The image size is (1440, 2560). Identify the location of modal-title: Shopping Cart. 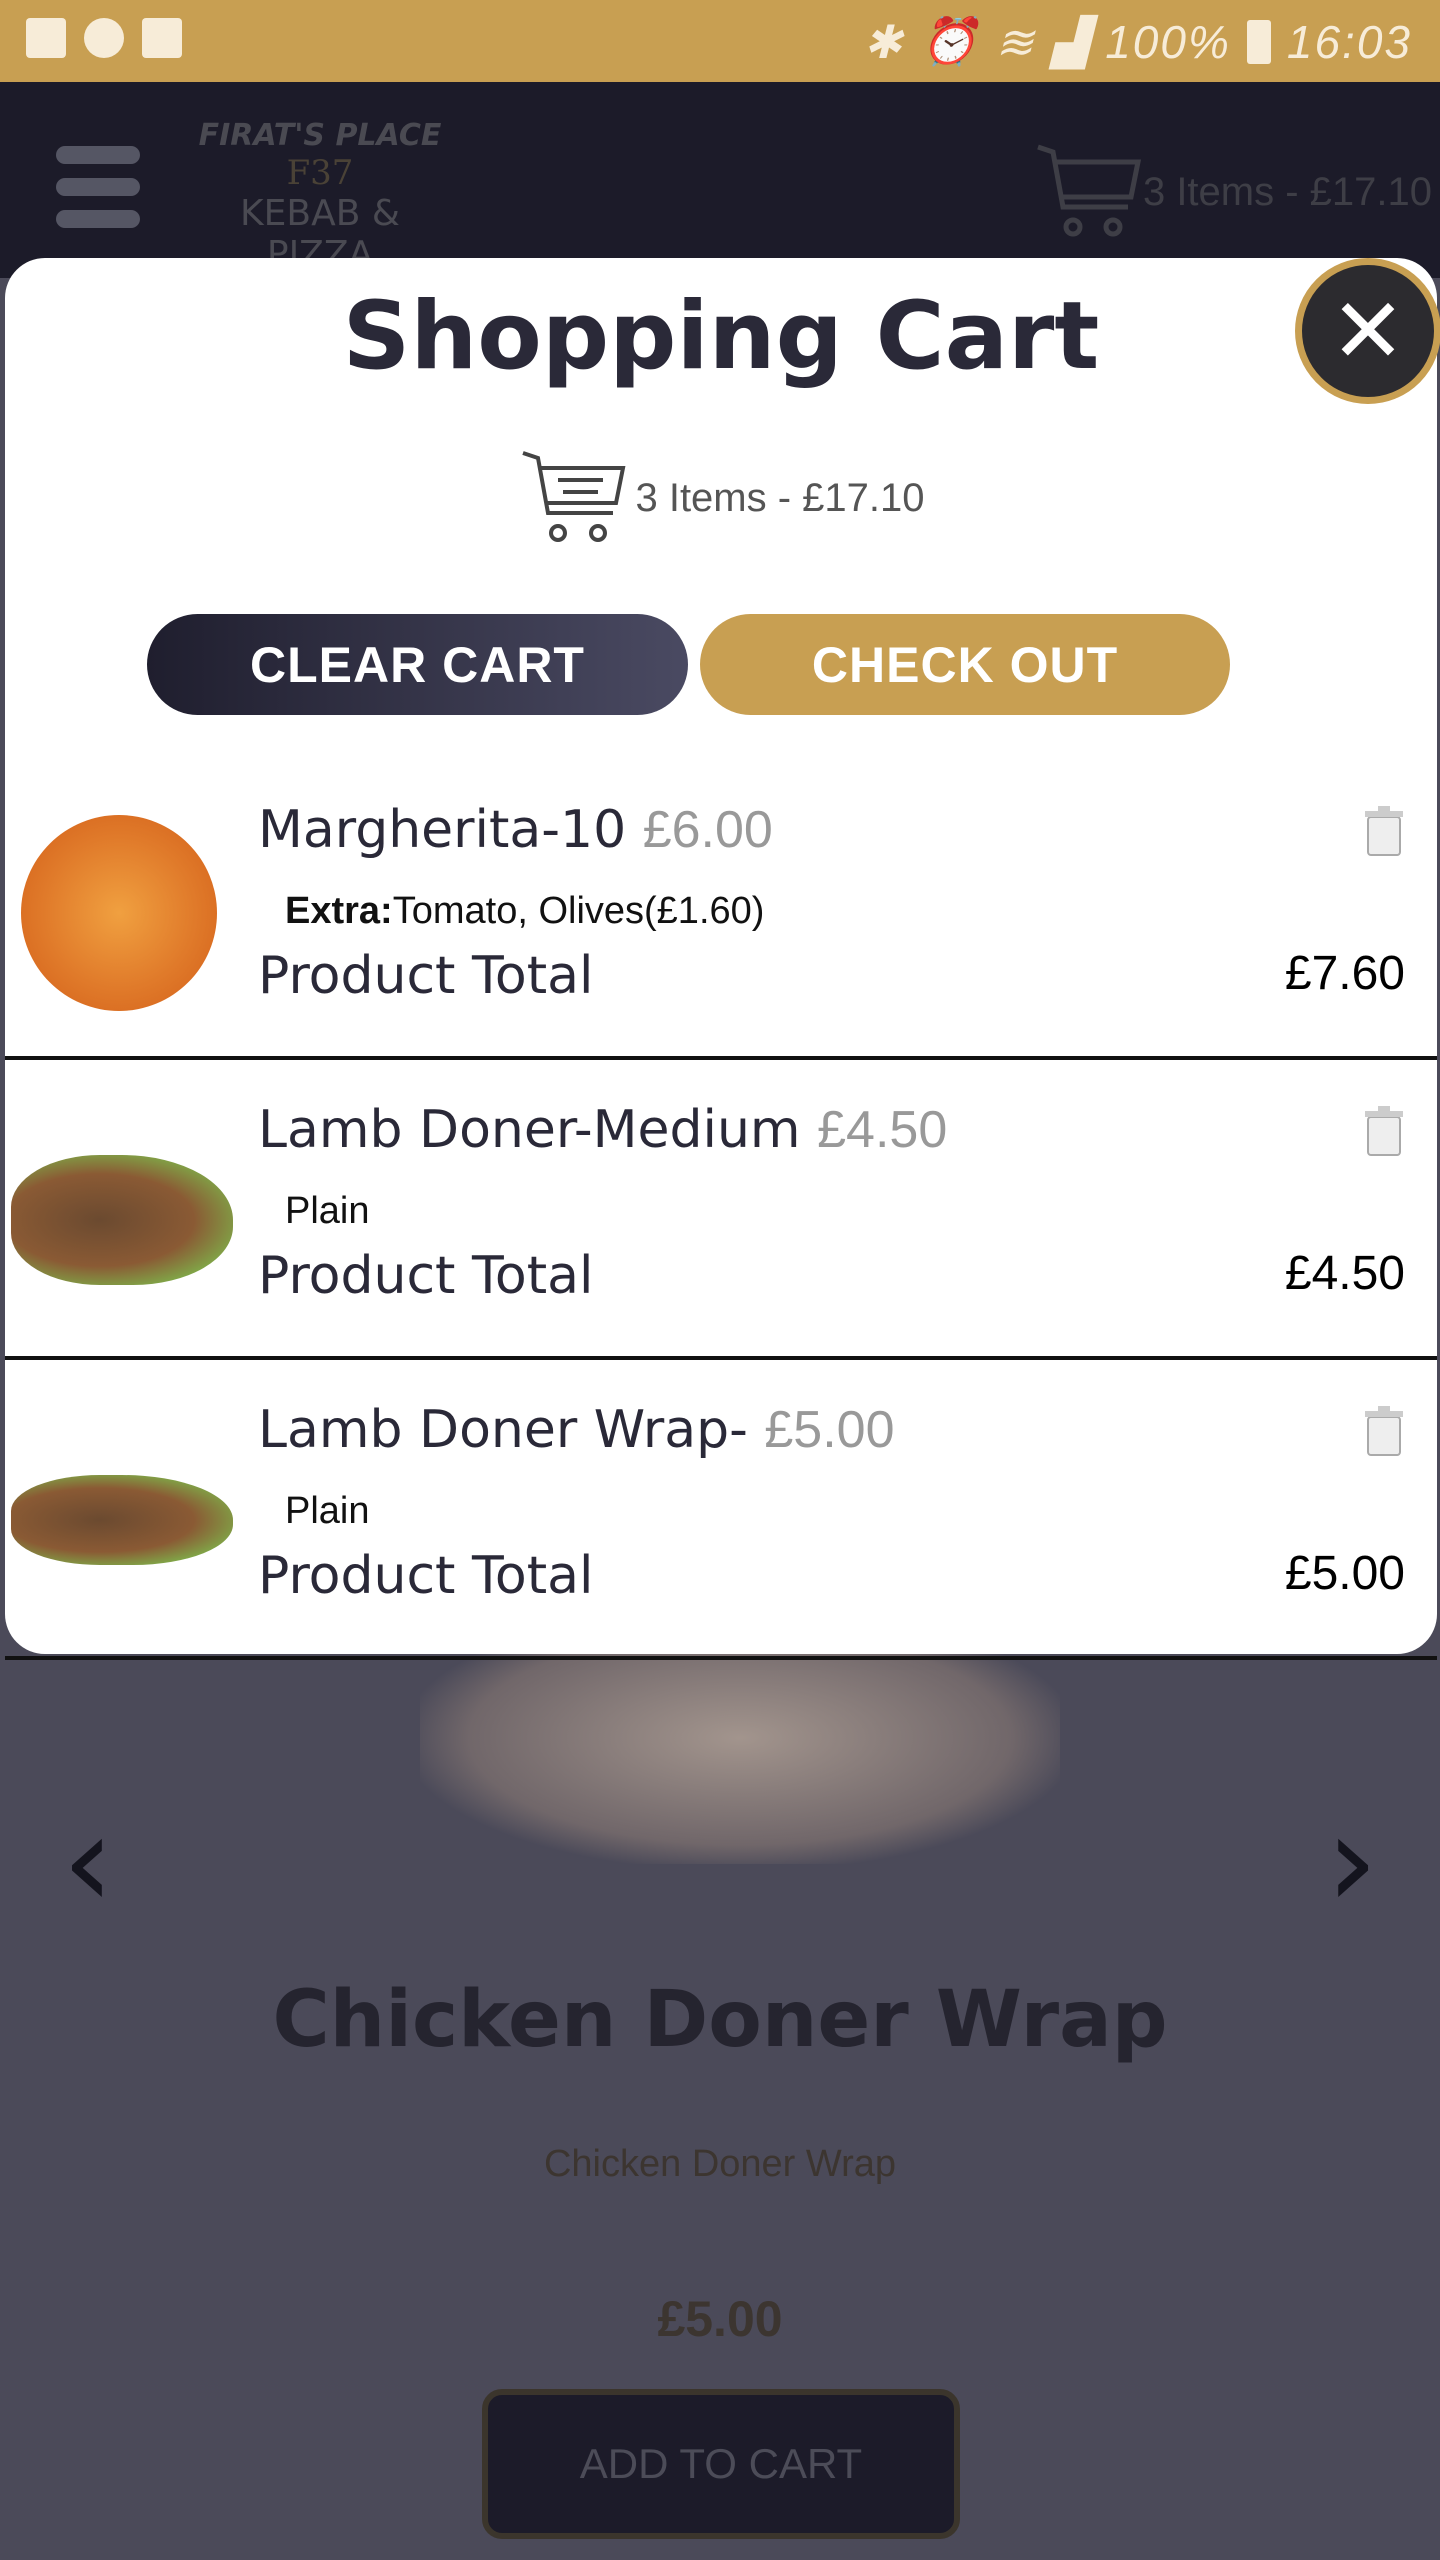
(721, 336).